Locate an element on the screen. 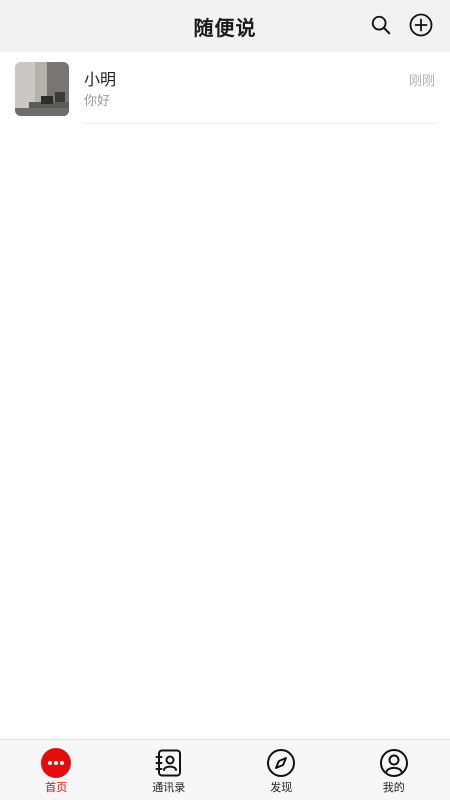 Image resolution: width=450 pixels, height=800 pixels. page-title: 随便说 is located at coordinates (225, 27).